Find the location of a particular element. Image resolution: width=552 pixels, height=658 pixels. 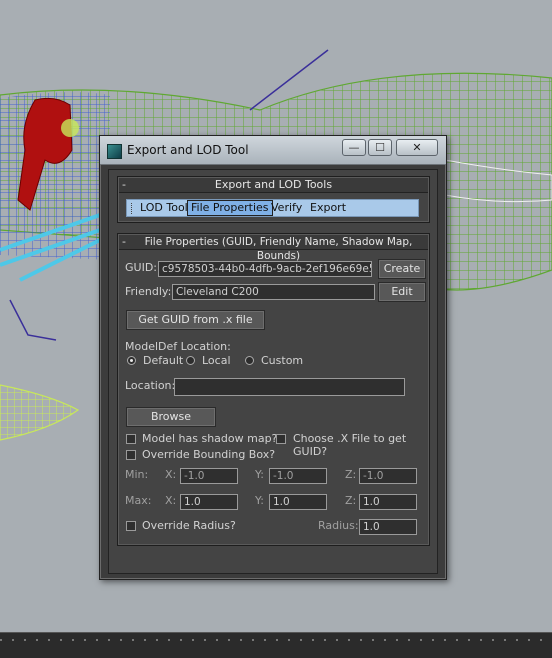

tools-rollout-title: Export and LOD Tools is located at coordinates (273, 184).